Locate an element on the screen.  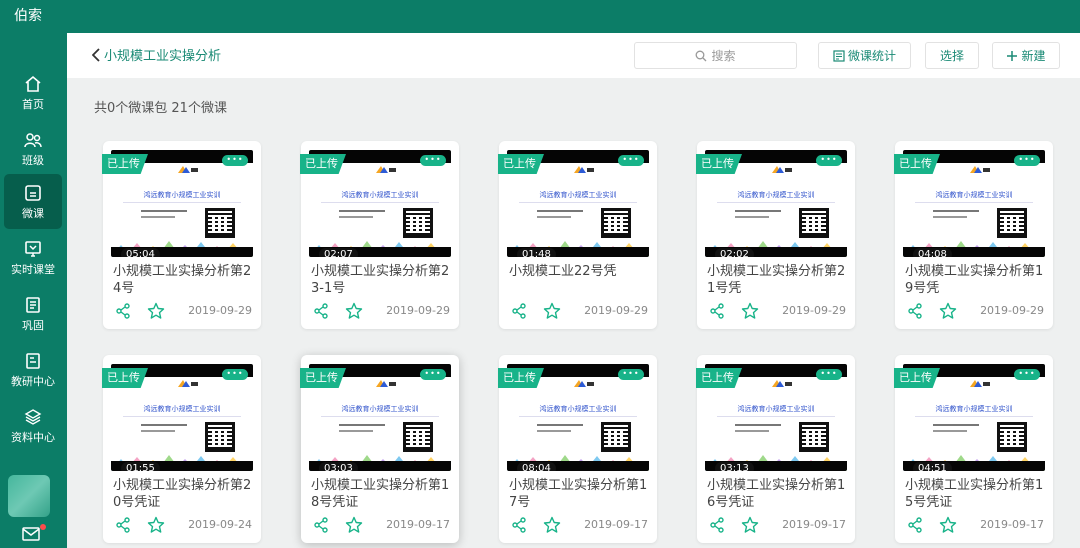
duration-label: 01:55 is located at coordinates (140, 466).